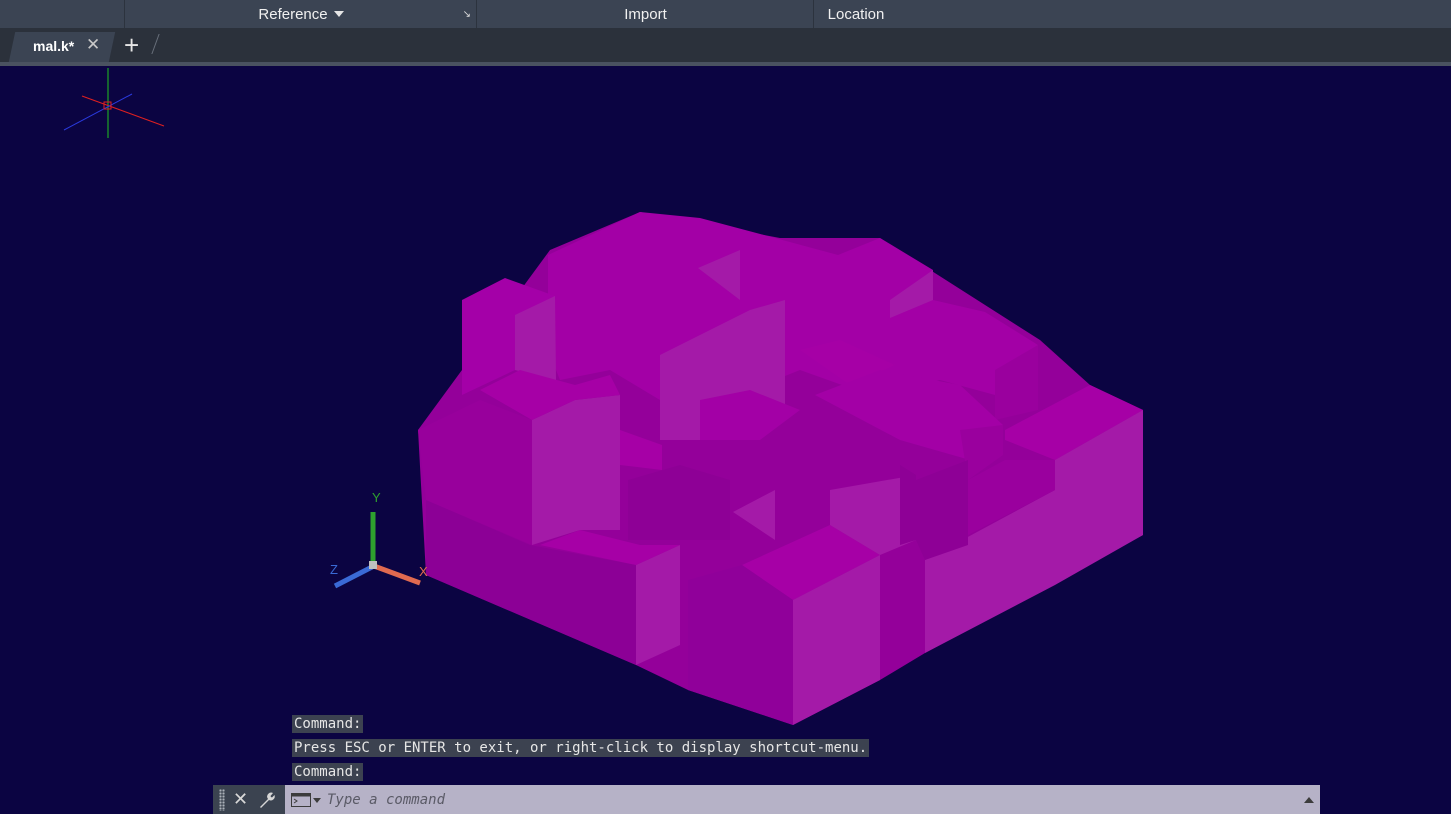  What do you see at coordinates (376, 497) in the screenshot?
I see `ucs-y-label: Y` at bounding box center [376, 497].